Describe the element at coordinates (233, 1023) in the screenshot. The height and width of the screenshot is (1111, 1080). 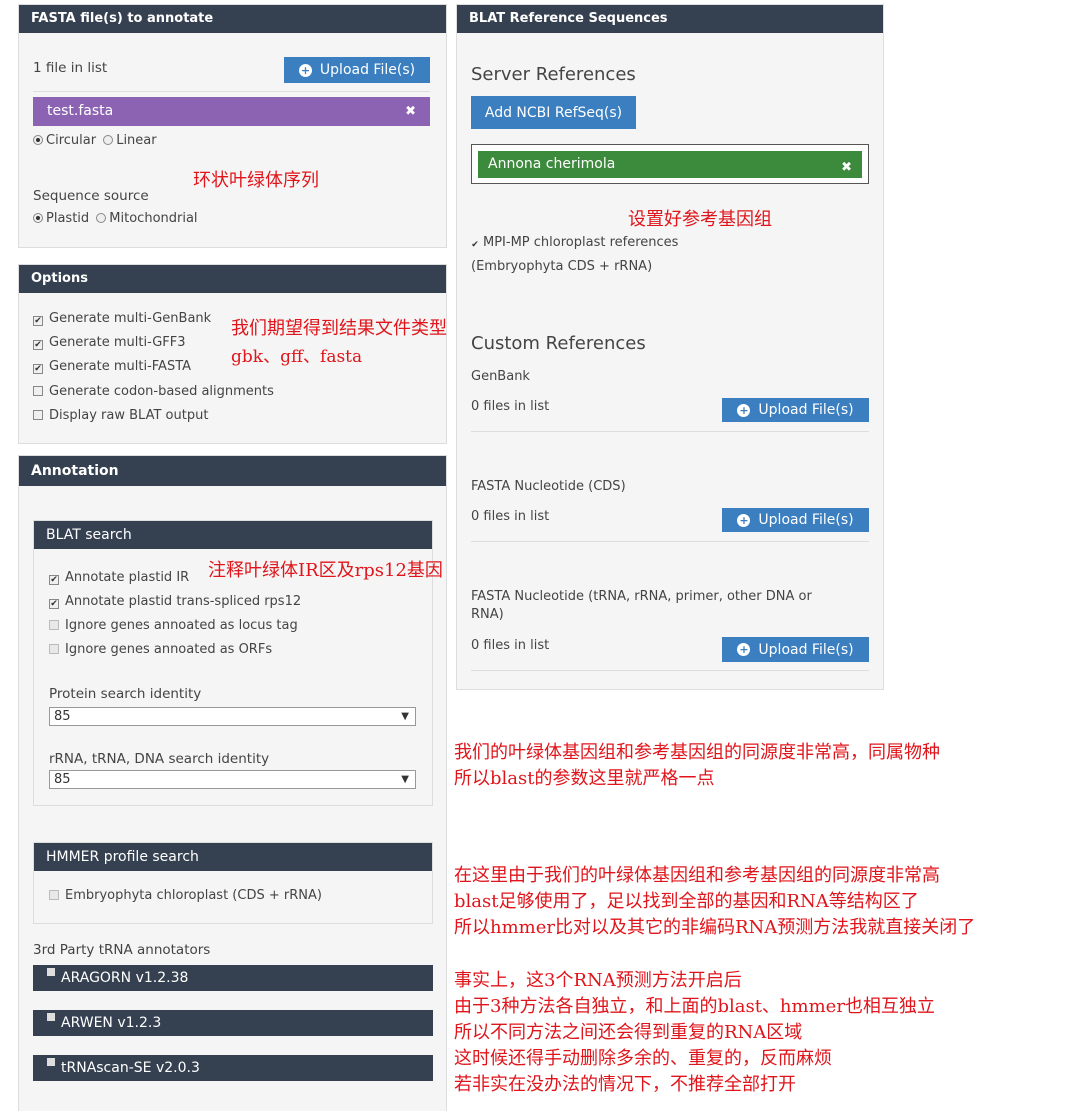
I see `arwen-toggle: ARWEN v1.2.3` at that location.